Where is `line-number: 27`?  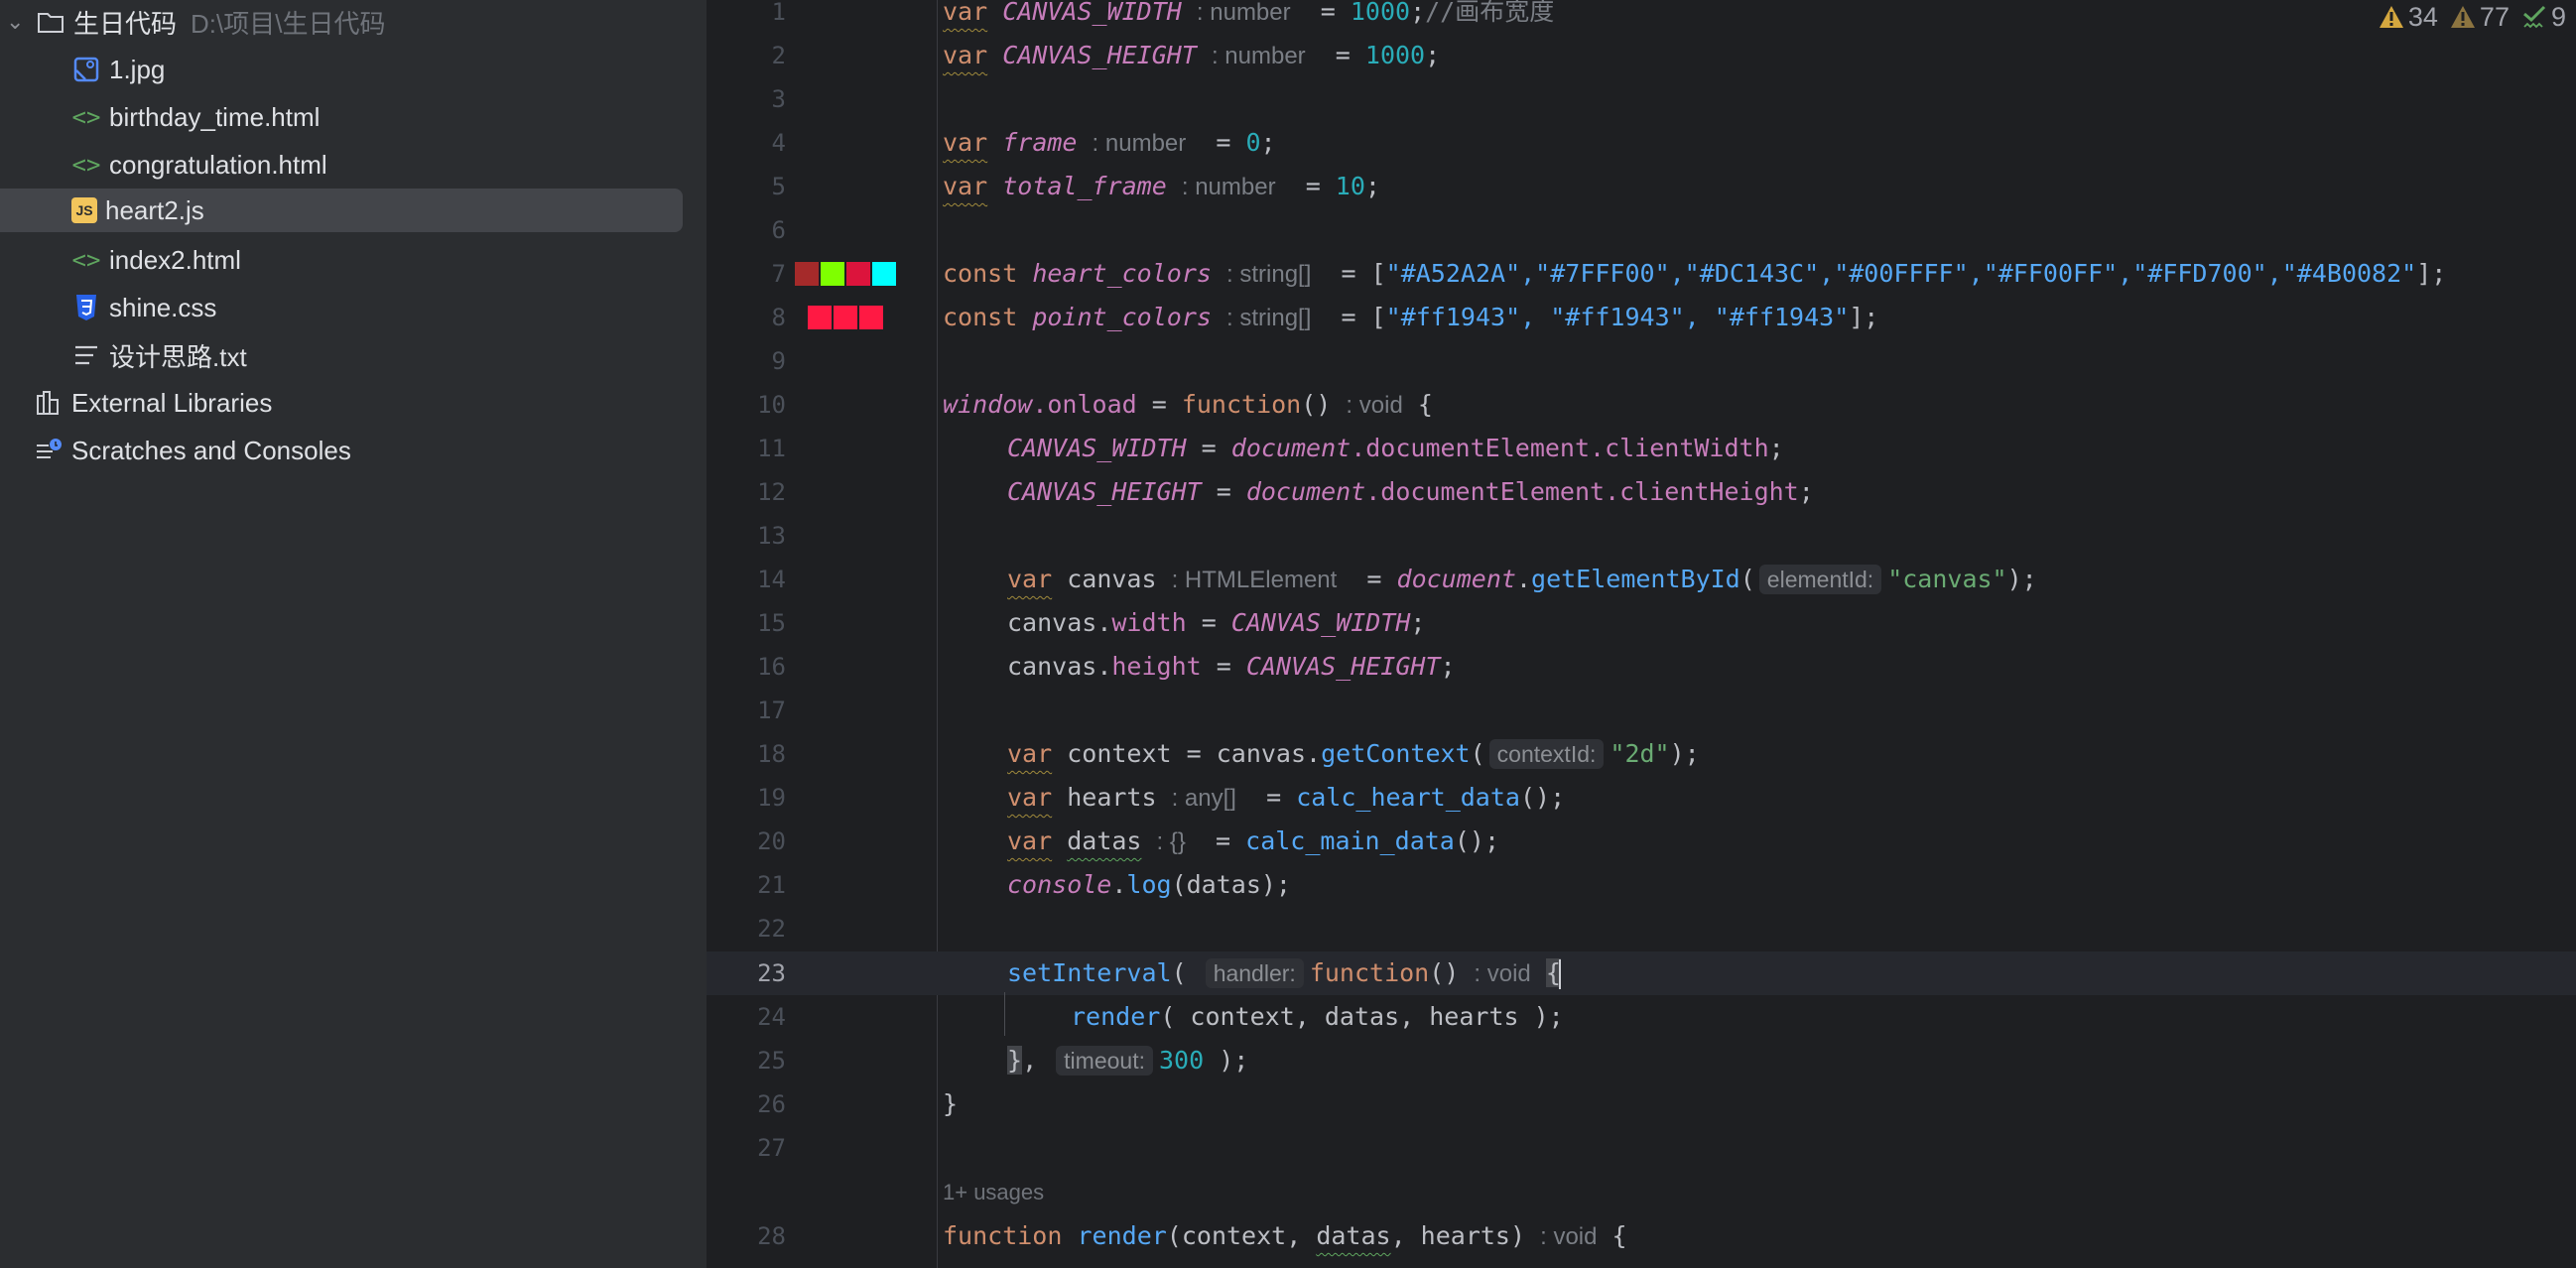 line-number: 27 is located at coordinates (747, 1148).